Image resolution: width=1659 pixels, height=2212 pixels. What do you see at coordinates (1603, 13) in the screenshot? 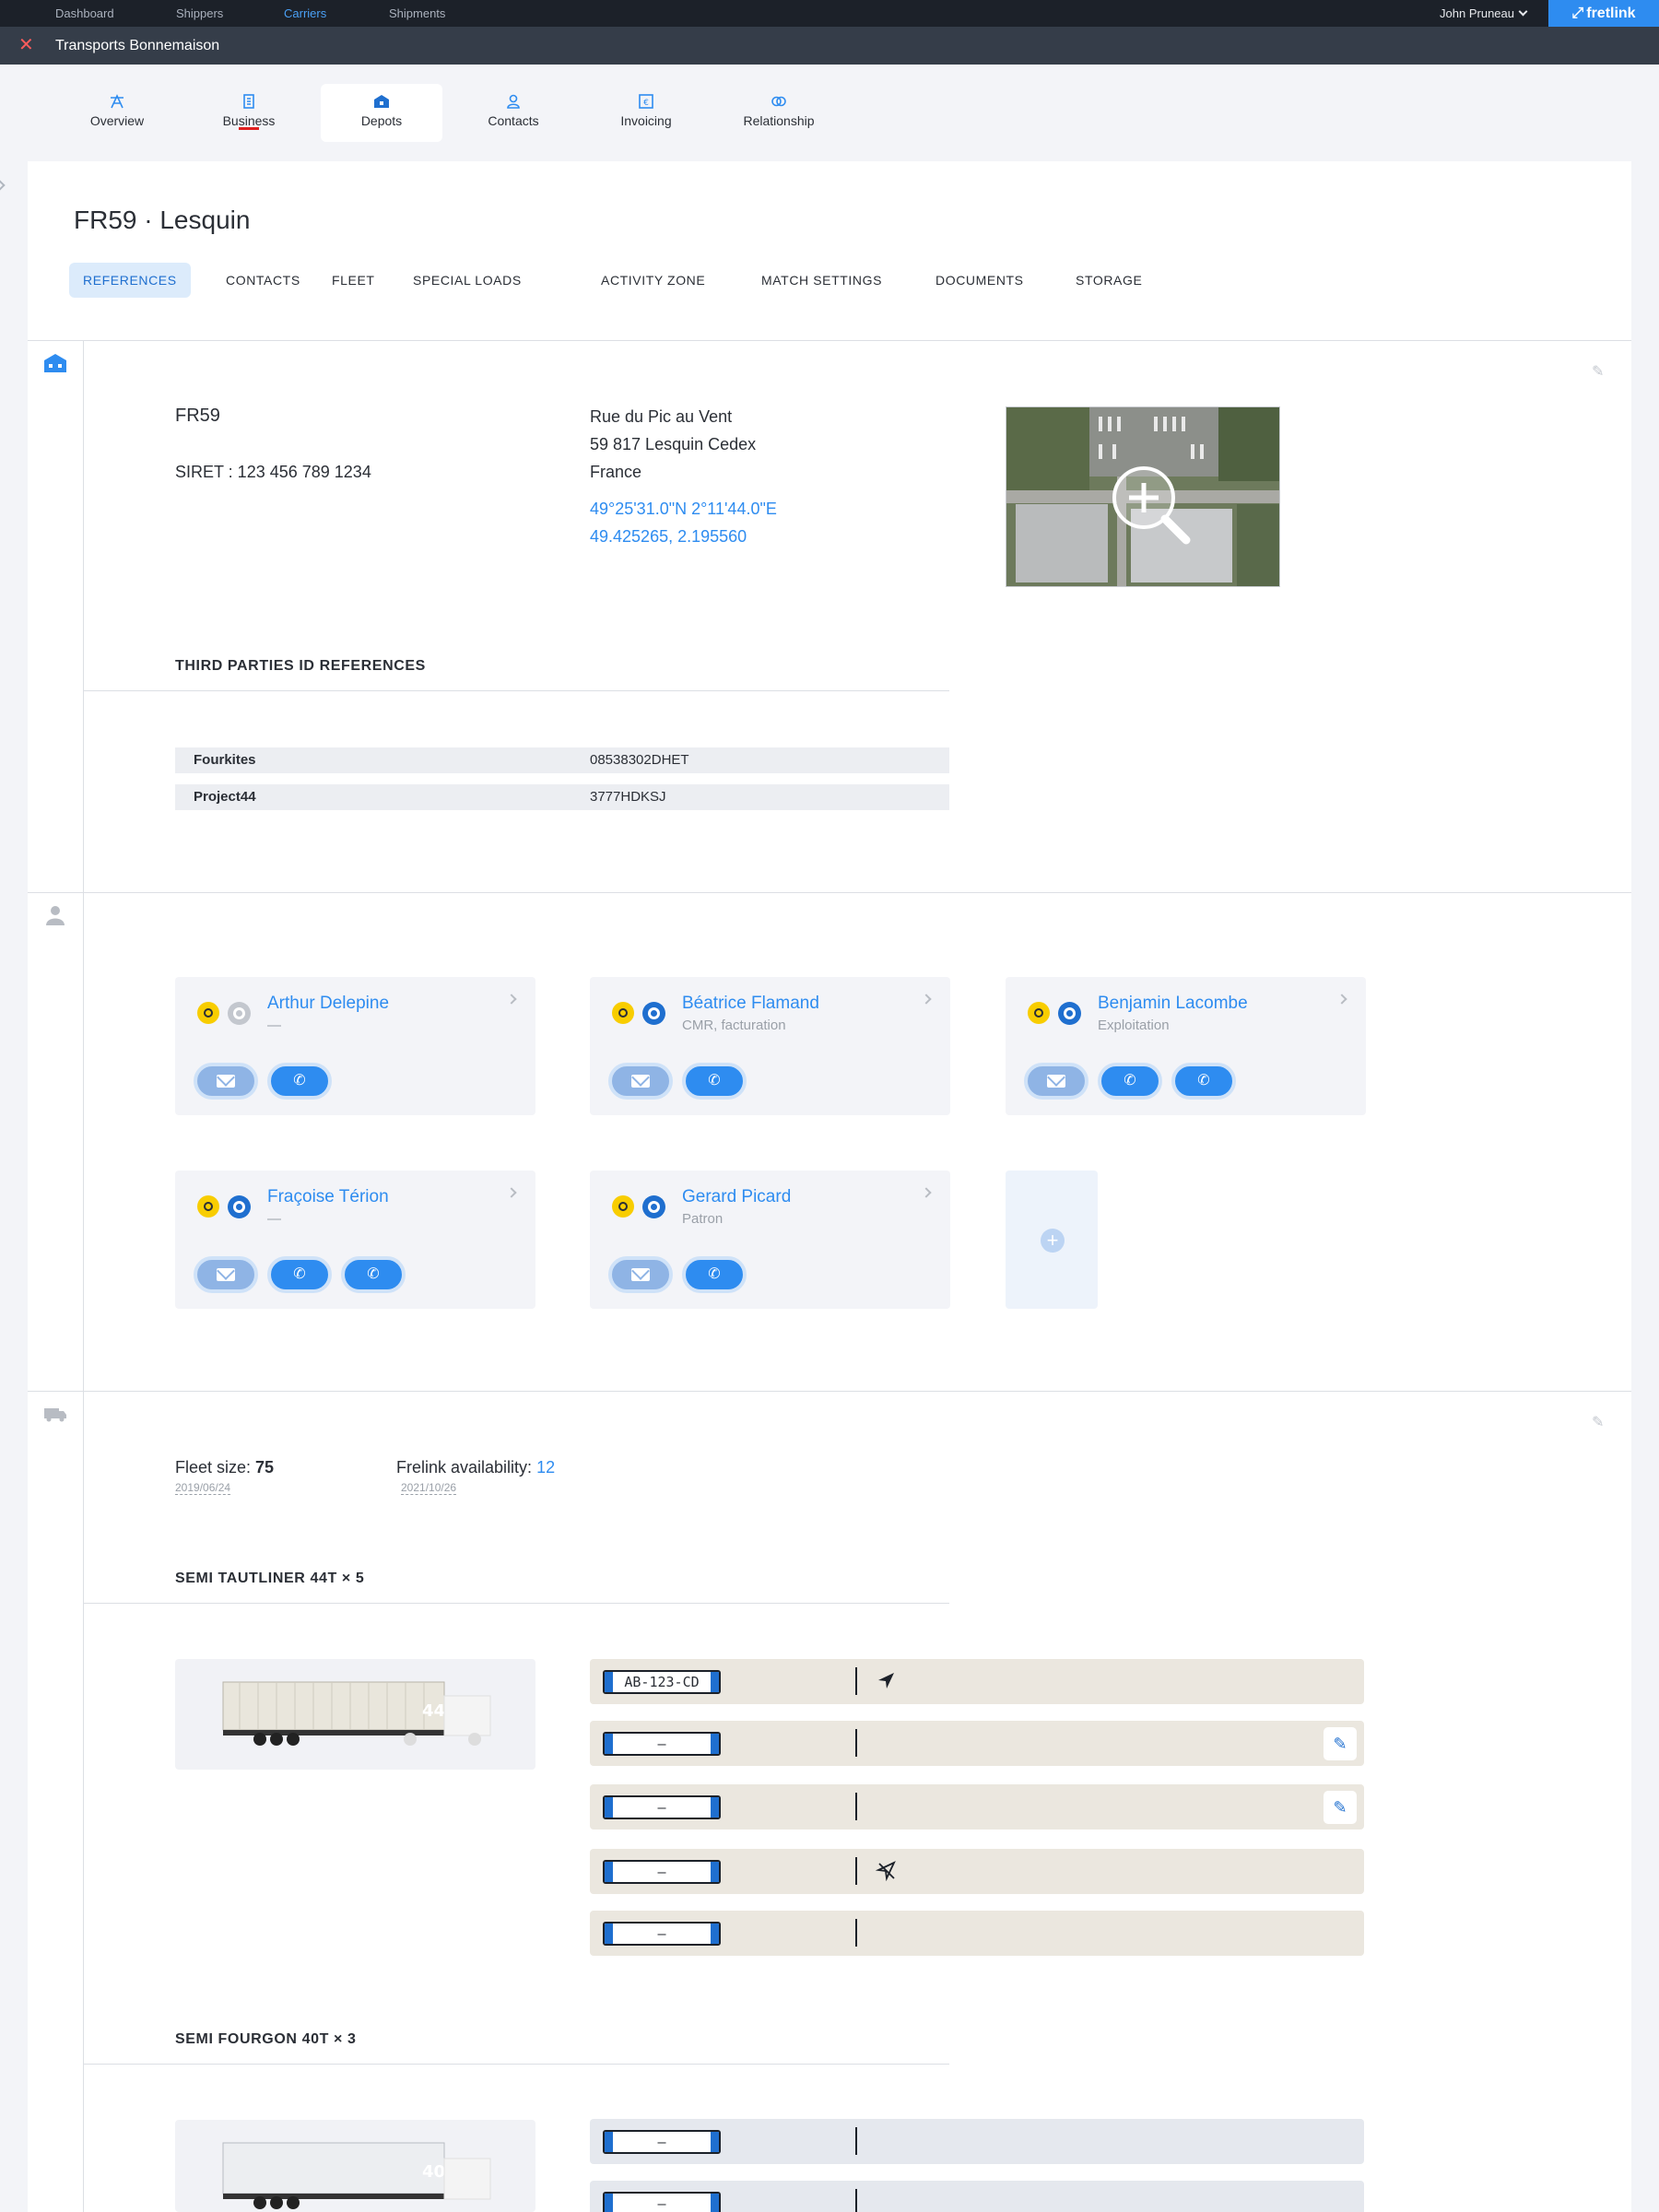
I see `brand-logo: ⤢ fretlink` at bounding box center [1603, 13].